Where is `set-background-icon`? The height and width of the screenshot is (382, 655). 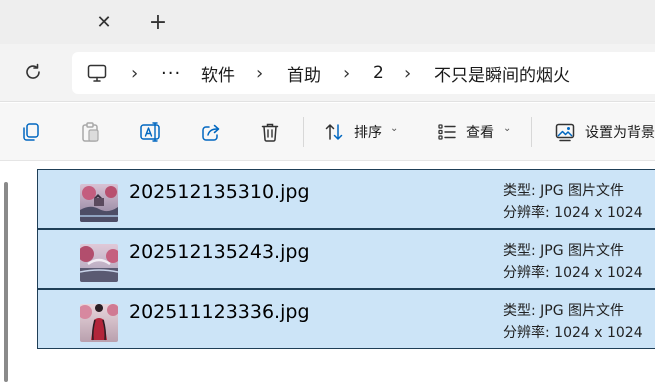 set-background-icon is located at coordinates (565, 132).